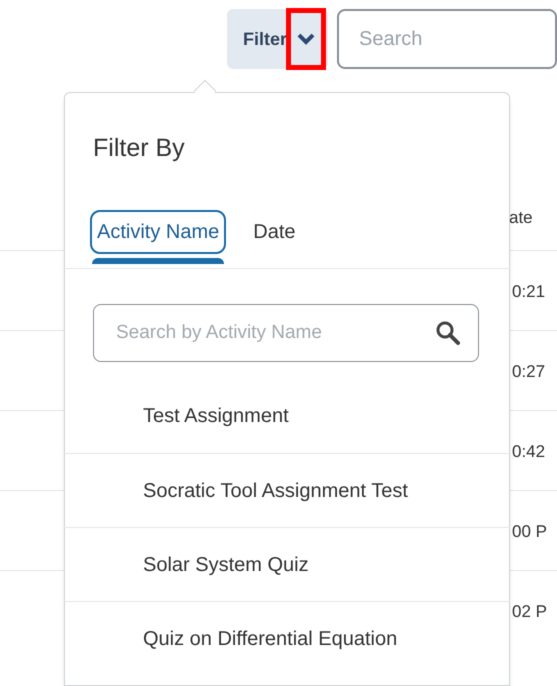  What do you see at coordinates (287, 638) in the screenshot?
I see `filter-option: Quiz on Differential Equation` at bounding box center [287, 638].